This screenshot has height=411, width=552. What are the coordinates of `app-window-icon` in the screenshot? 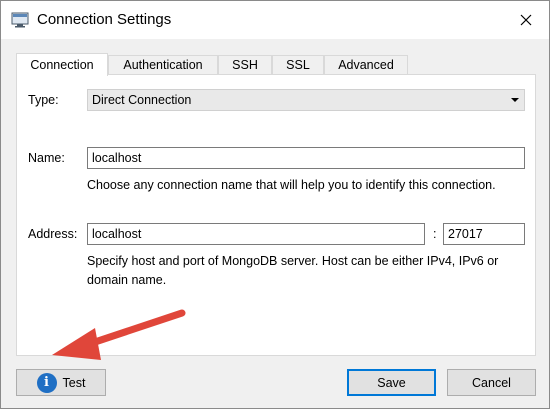 It's located at (20, 20).